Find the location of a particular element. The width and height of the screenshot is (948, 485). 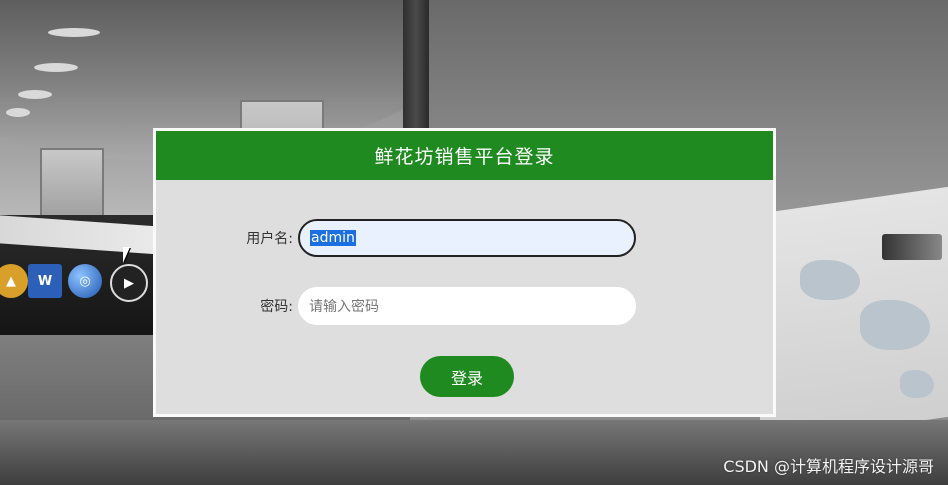

watermark: CSDN @计算机程序设计源哥 is located at coordinates (828, 466).